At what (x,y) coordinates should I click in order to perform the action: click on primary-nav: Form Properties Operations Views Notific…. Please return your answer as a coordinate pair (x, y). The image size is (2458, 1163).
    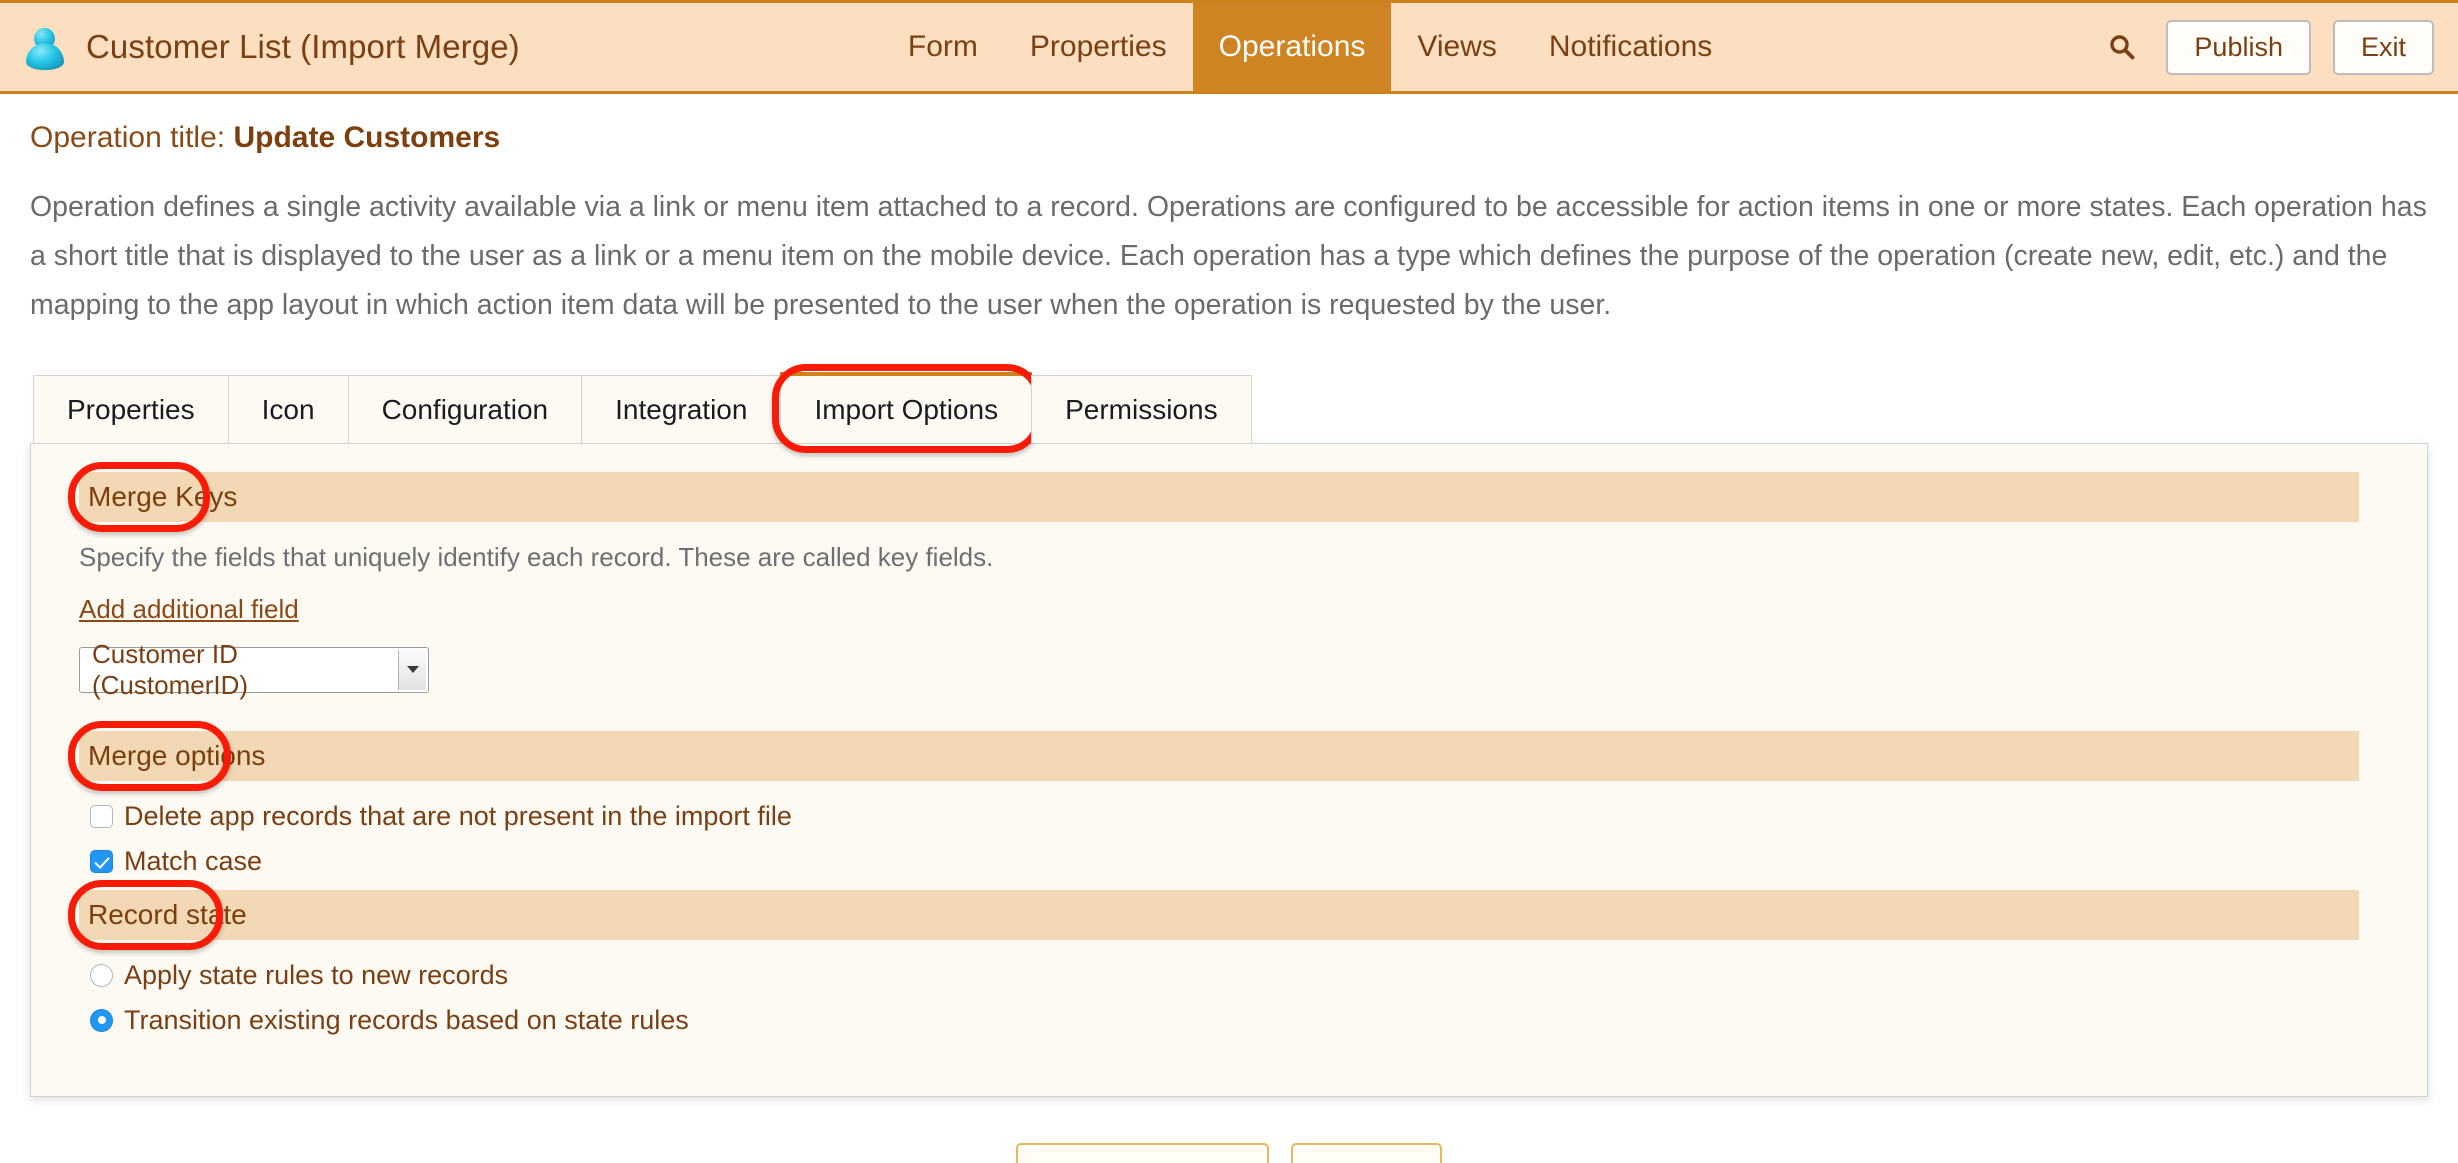
    Looking at the image, I should click on (1310, 47).